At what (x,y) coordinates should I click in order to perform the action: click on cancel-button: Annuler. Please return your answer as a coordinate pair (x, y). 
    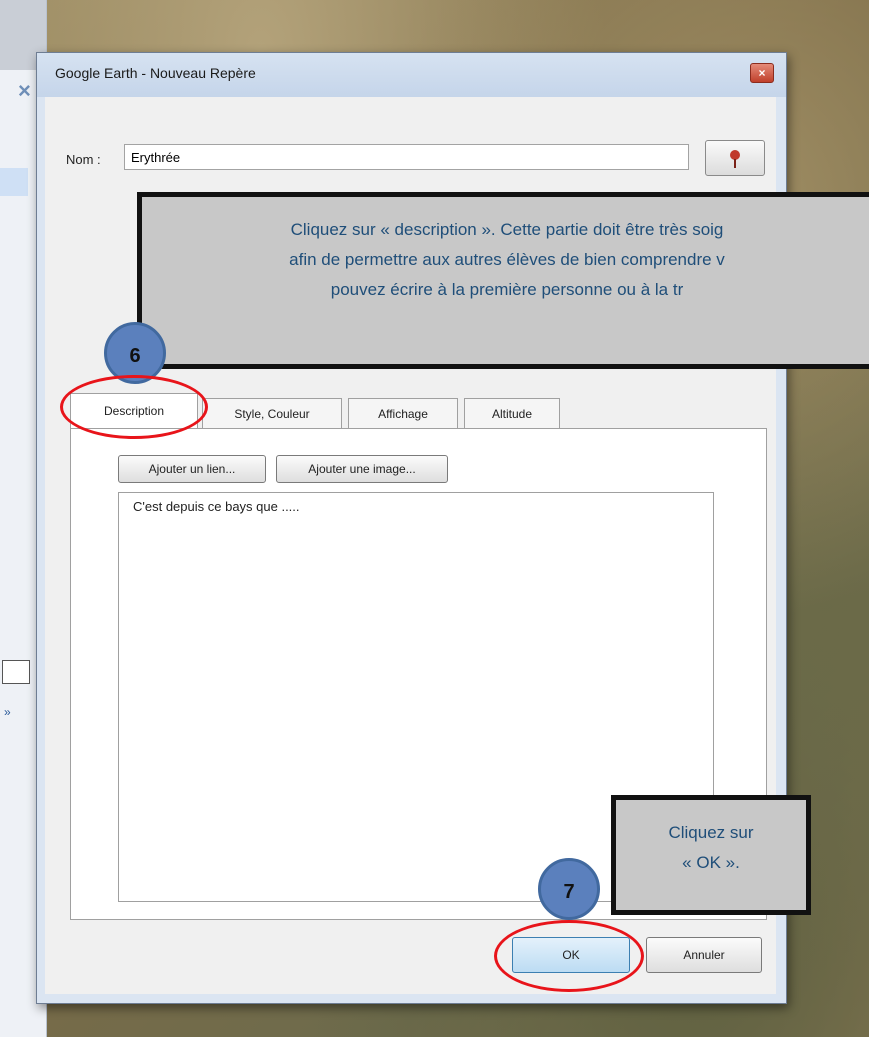
    Looking at the image, I should click on (704, 955).